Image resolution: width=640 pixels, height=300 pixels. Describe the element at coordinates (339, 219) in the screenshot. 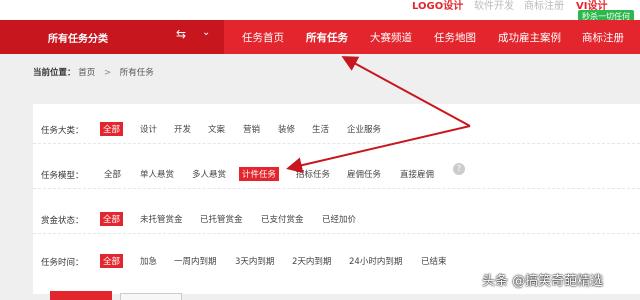

I see `filter-option: 已经加价` at that location.